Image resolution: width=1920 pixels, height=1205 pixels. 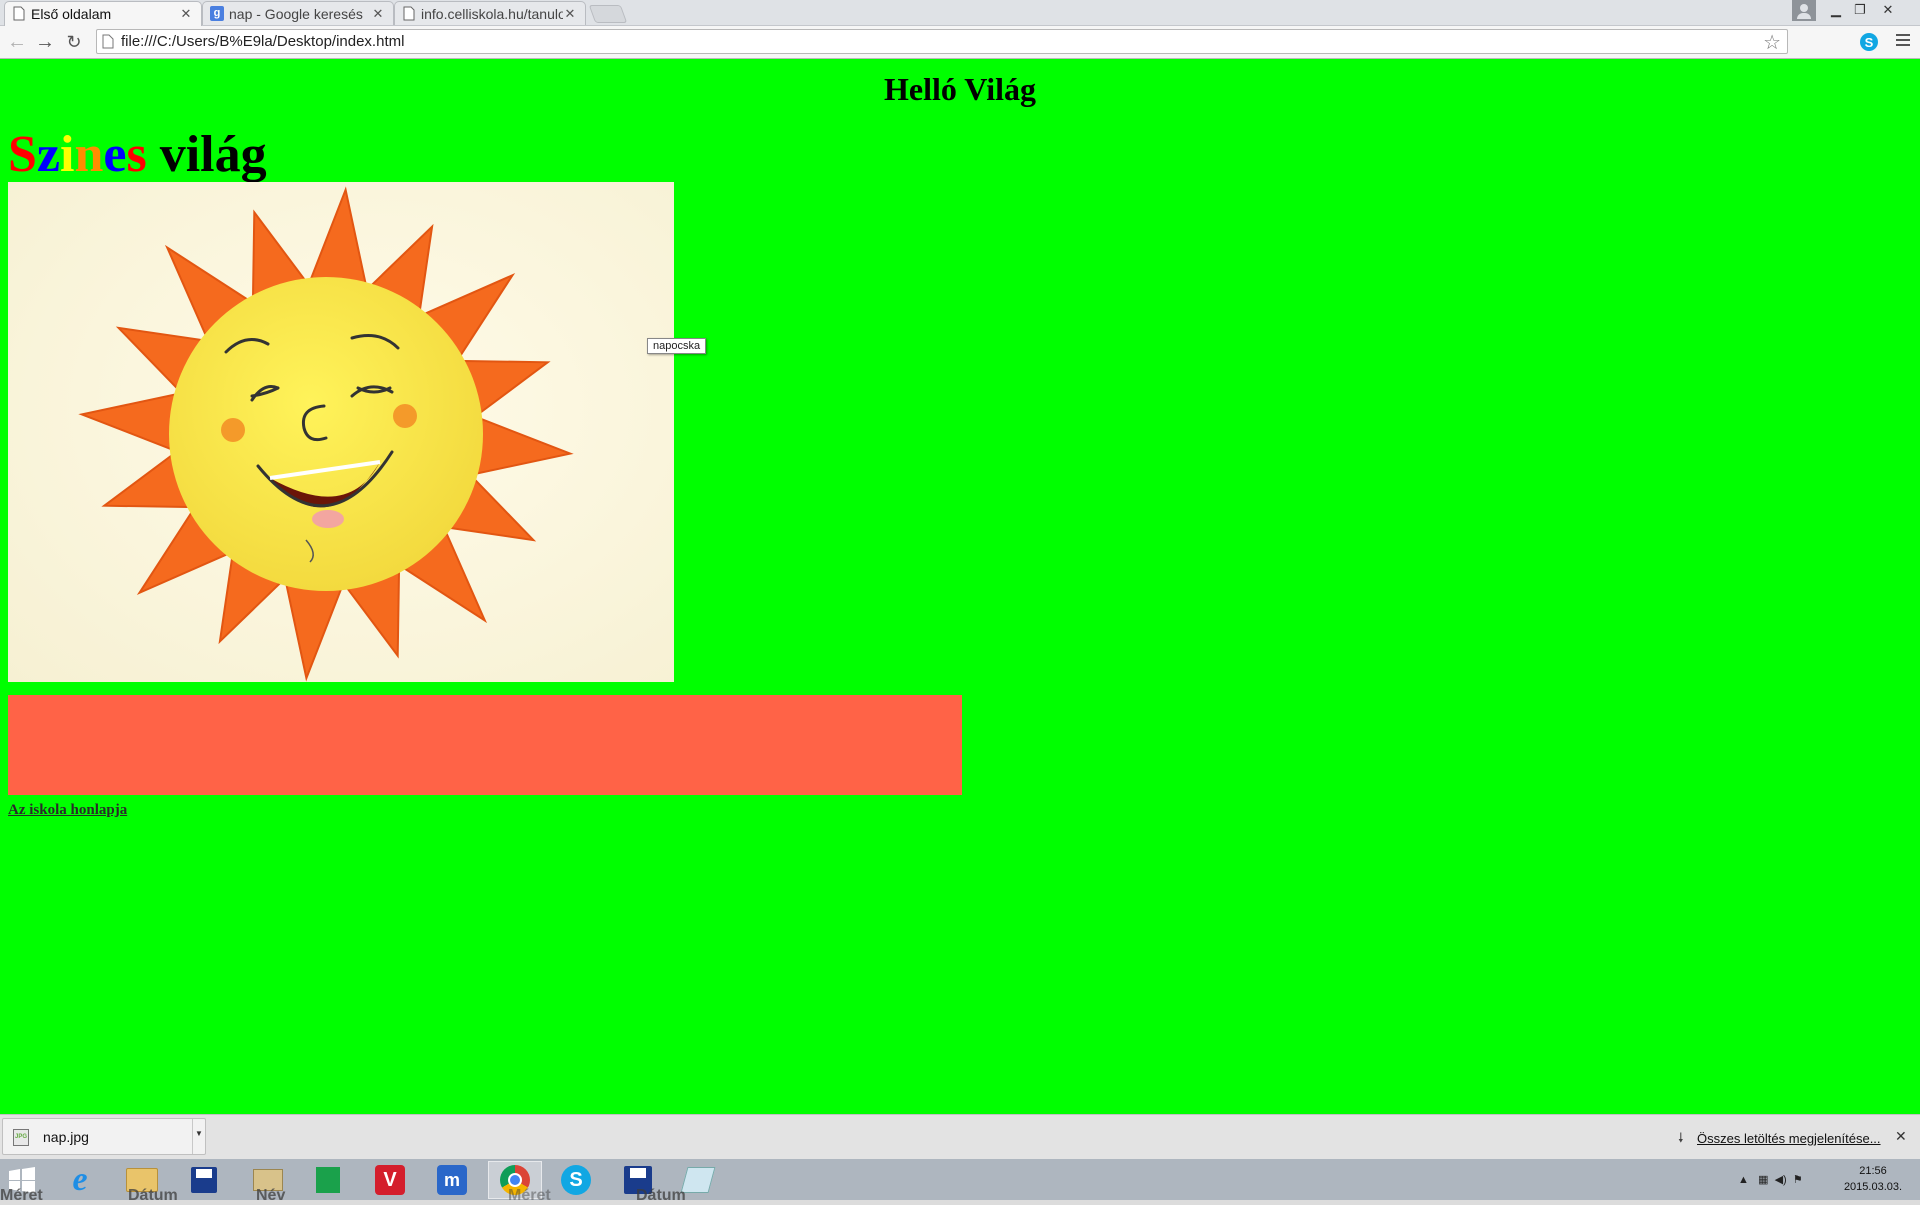 I want to click on vivaldi-icon: V, so click(x=390, y=1180).